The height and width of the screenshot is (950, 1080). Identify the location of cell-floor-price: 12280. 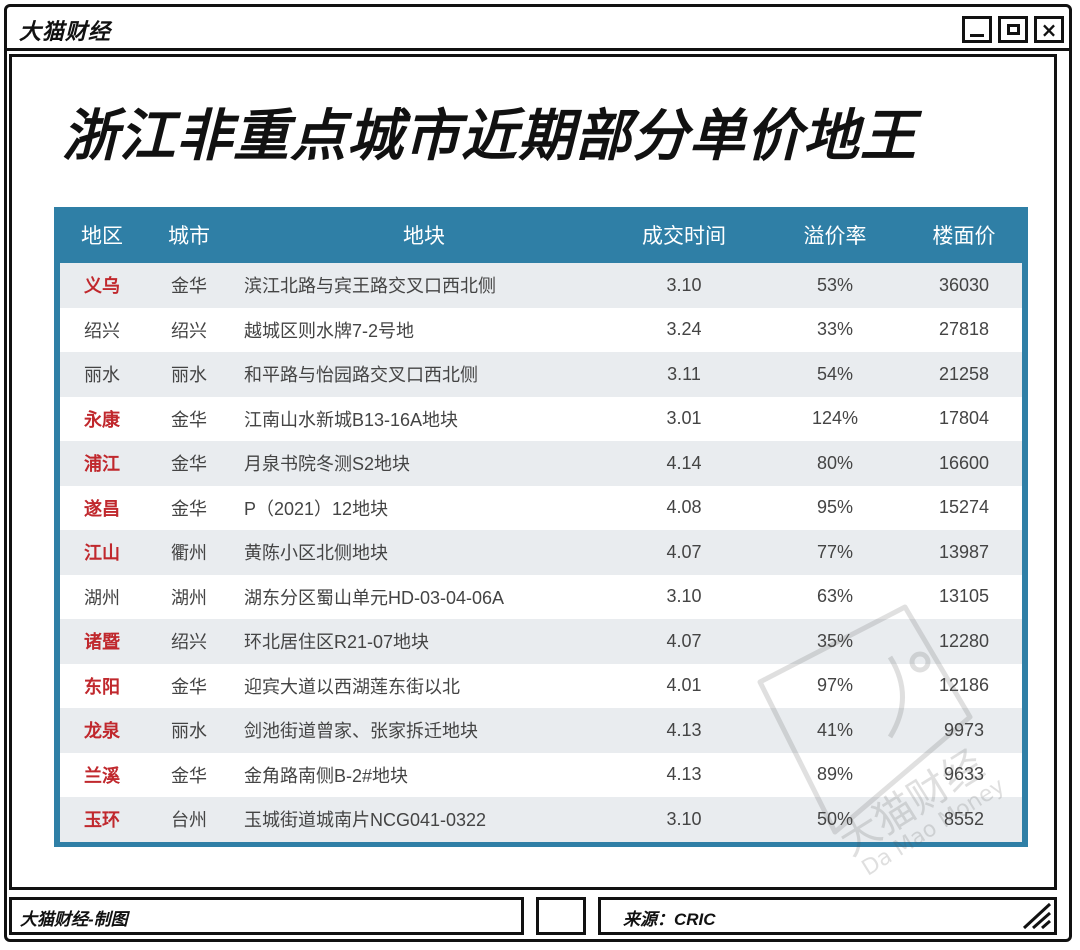
(964, 640).